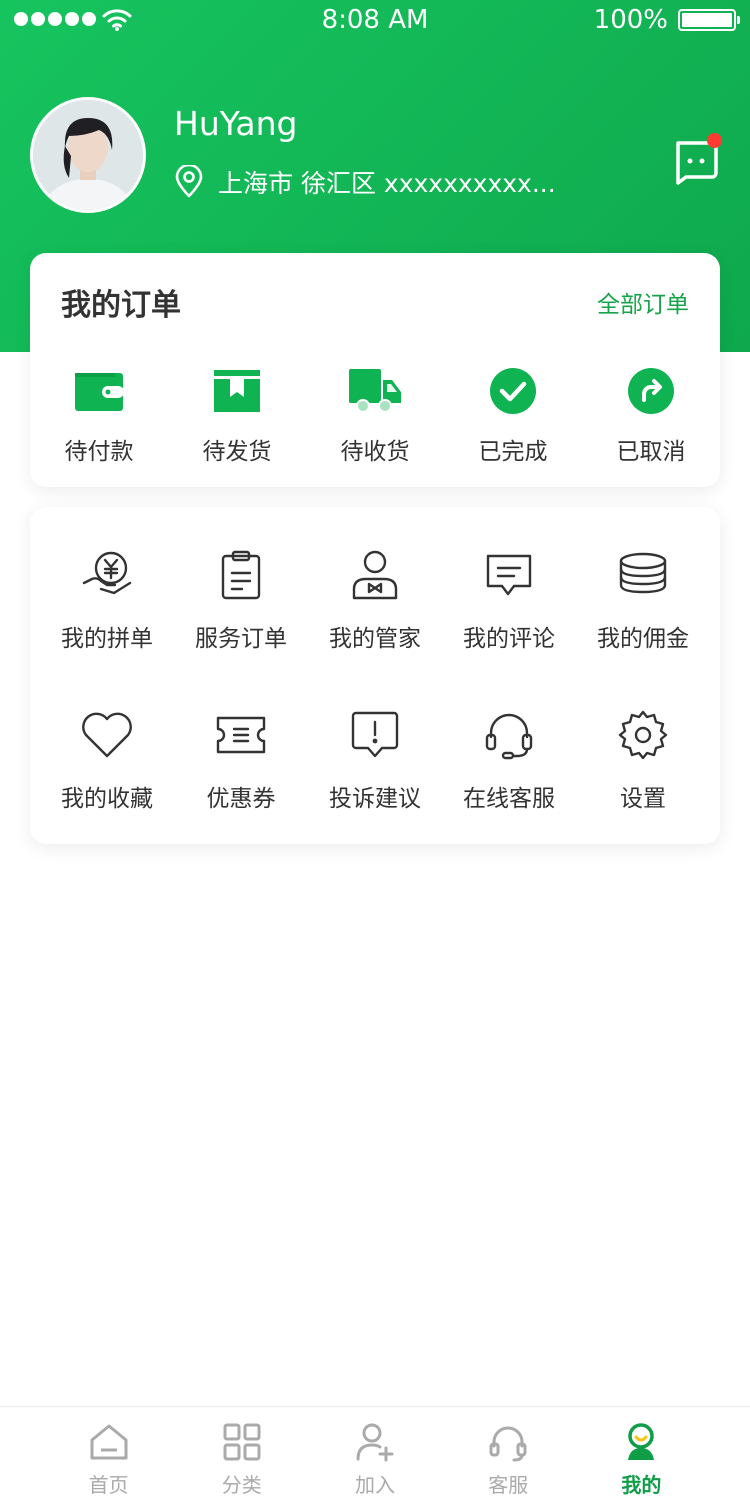 This screenshot has height=1500, width=750. I want to click on service-complaints: 投诉建议, so click(375, 760).